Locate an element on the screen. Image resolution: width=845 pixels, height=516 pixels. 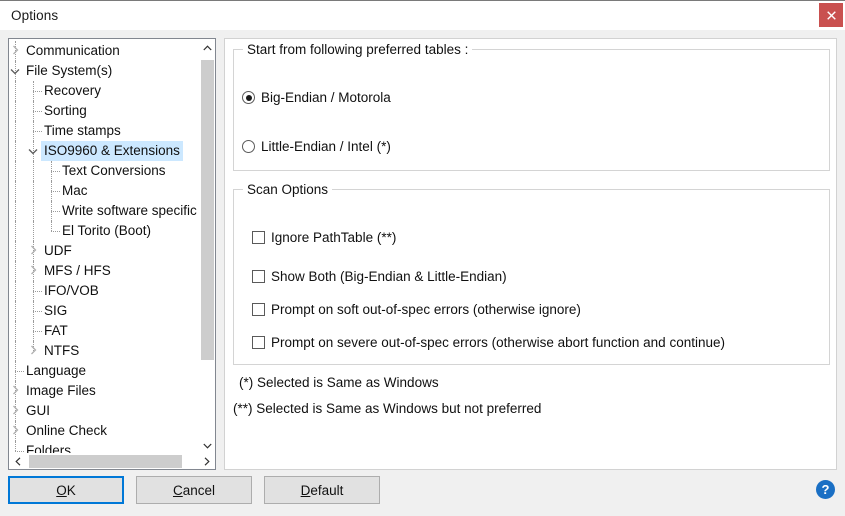
tree-item-label: IFO/VOB is located at coordinates (71, 290).